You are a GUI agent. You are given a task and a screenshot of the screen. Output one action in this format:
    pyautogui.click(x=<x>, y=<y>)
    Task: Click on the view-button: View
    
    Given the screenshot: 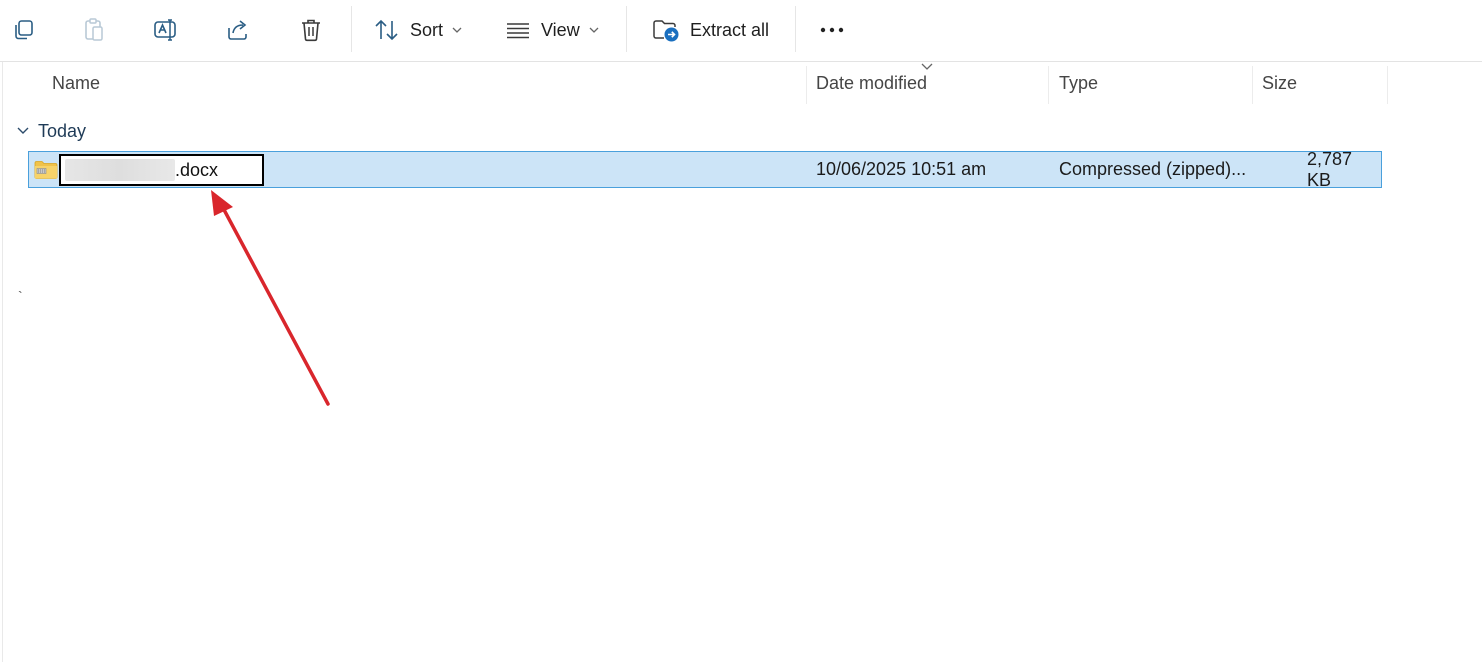 What is the action you would take?
    pyautogui.click(x=555, y=30)
    